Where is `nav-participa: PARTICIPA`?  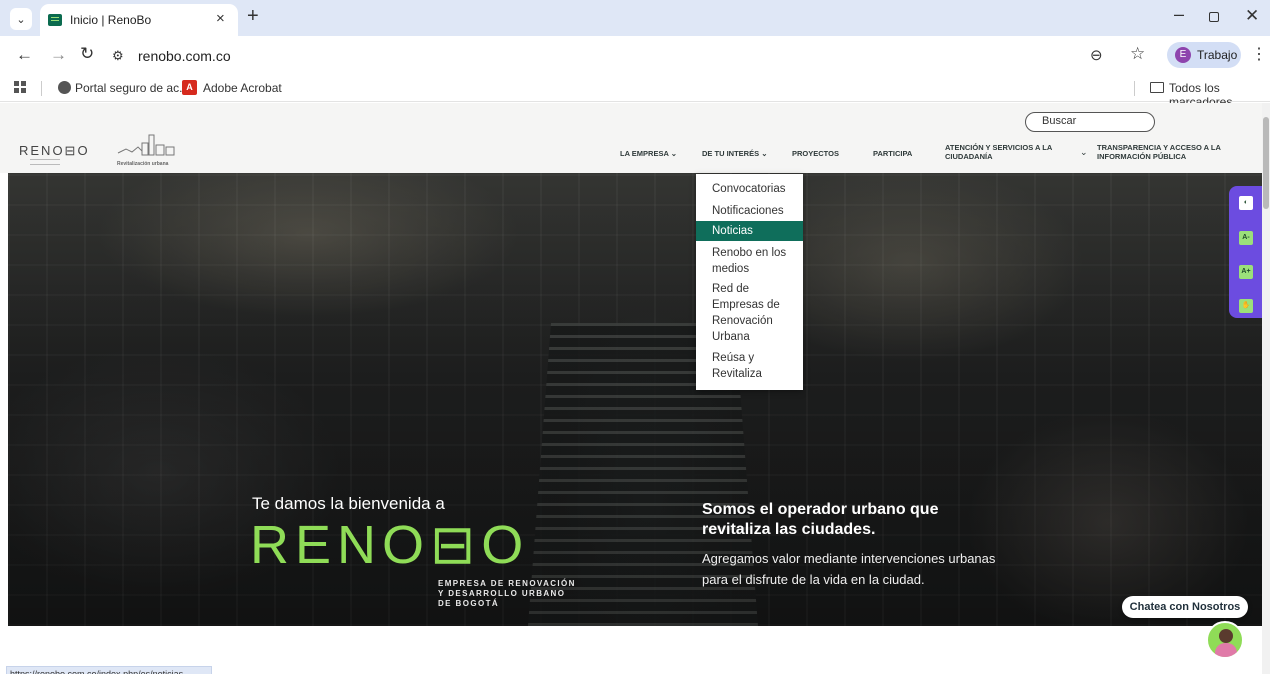 nav-participa: PARTICIPA is located at coordinates (892, 153).